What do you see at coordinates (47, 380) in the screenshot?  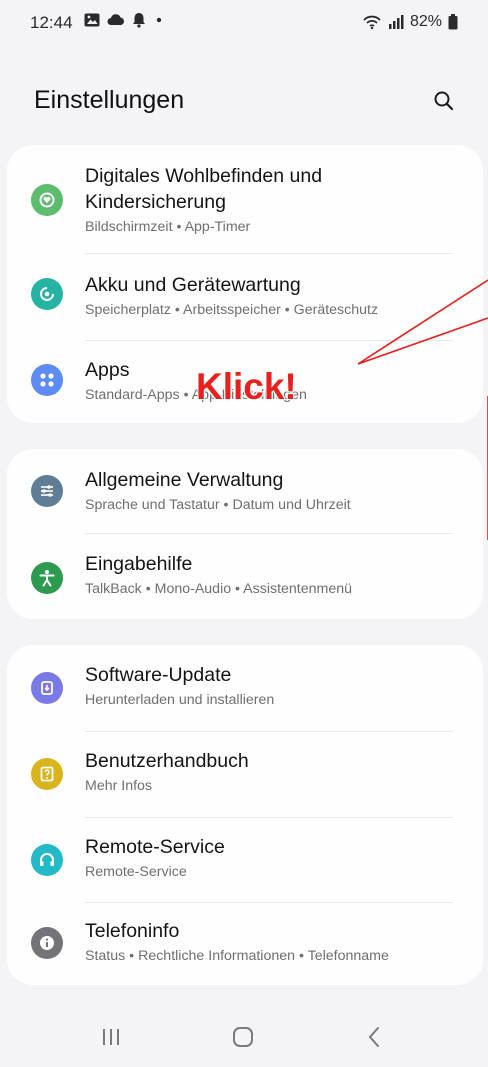 I see `apps-icon` at bounding box center [47, 380].